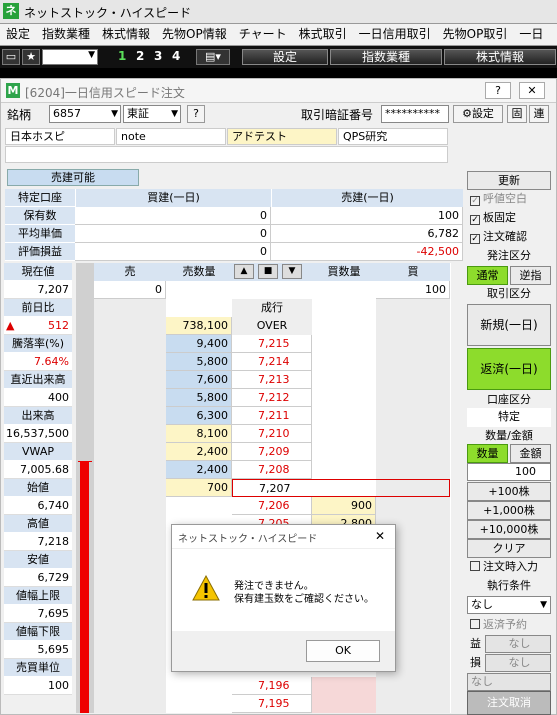  I want to click on quote-blank-checkbox: ✓ 呼値空白, so click(509, 199).